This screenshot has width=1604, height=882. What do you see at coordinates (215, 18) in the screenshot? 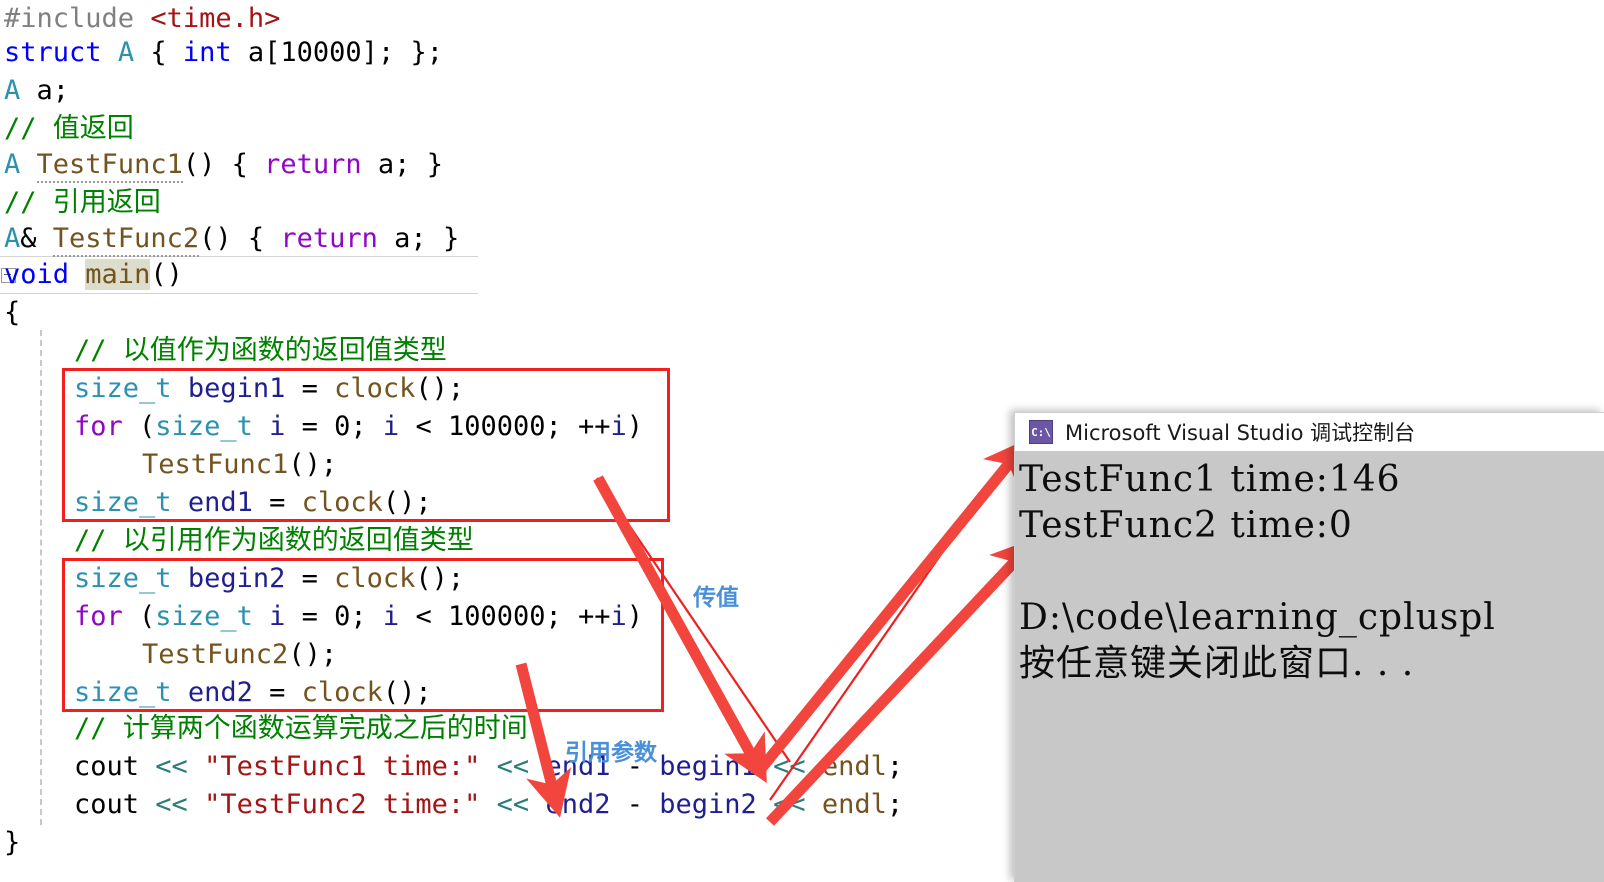
I see `code-token: <time.h>` at bounding box center [215, 18].